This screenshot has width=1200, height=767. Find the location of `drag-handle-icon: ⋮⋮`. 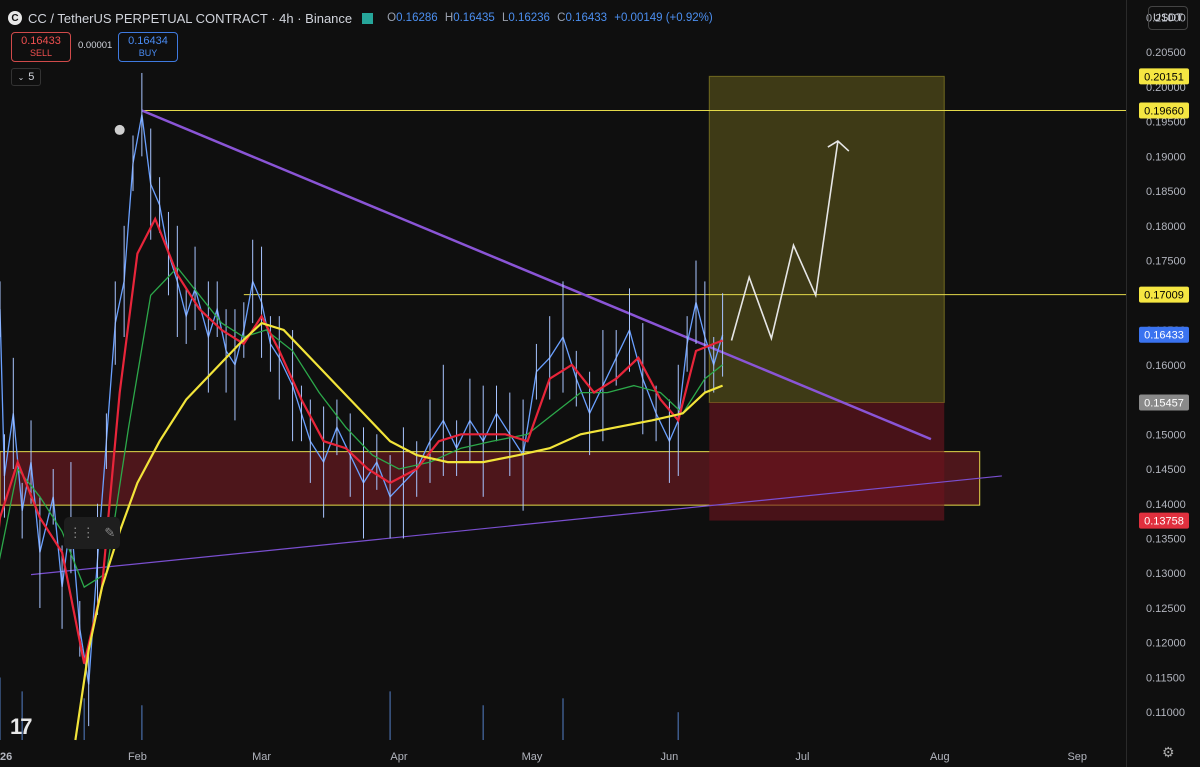

drag-handle-icon: ⋮⋮ is located at coordinates (82, 533).